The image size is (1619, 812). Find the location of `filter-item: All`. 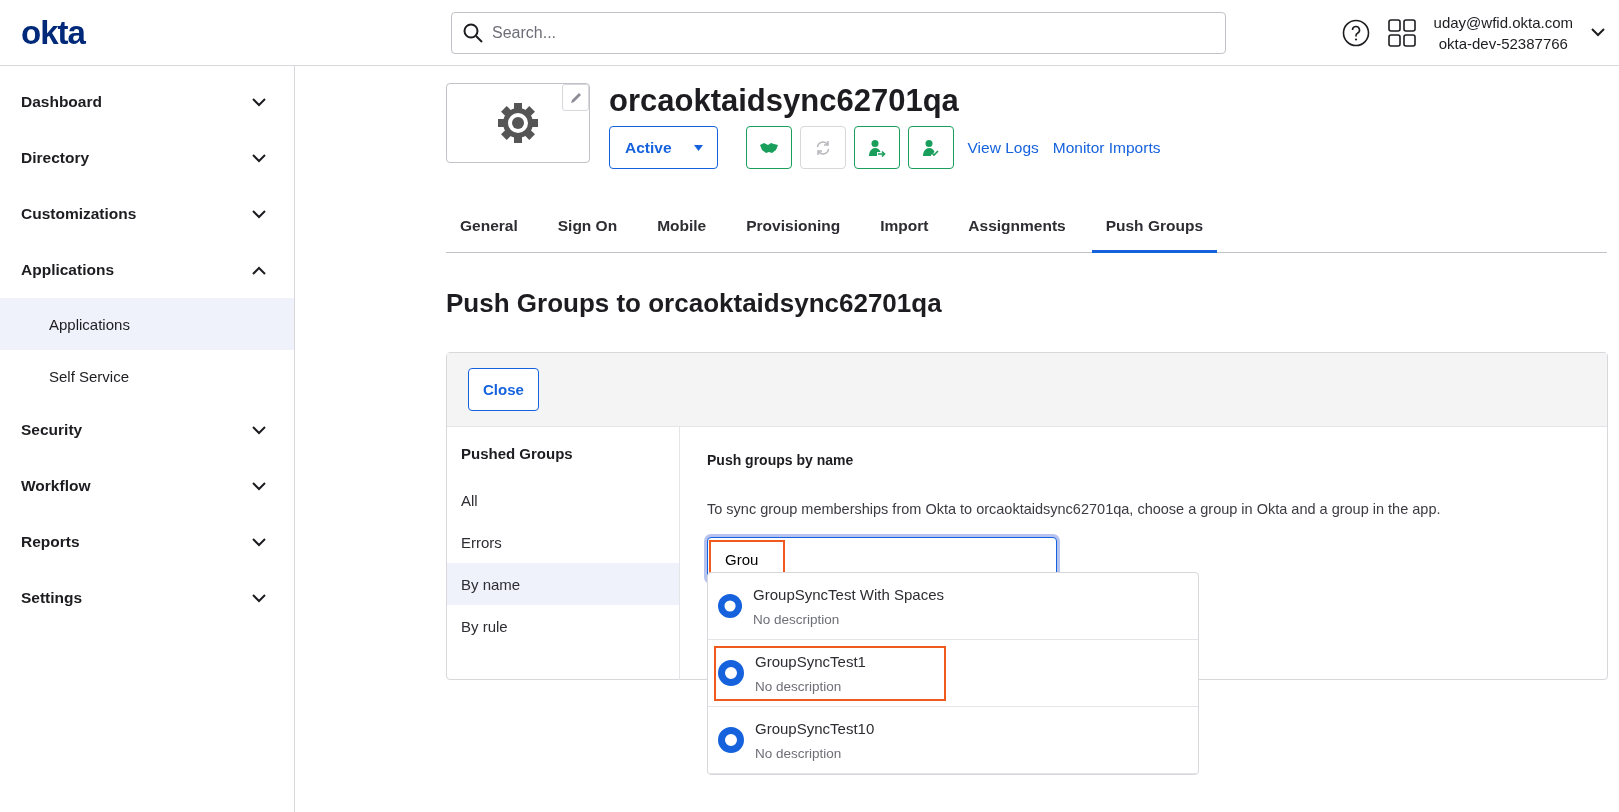

filter-item: All is located at coordinates (563, 500).